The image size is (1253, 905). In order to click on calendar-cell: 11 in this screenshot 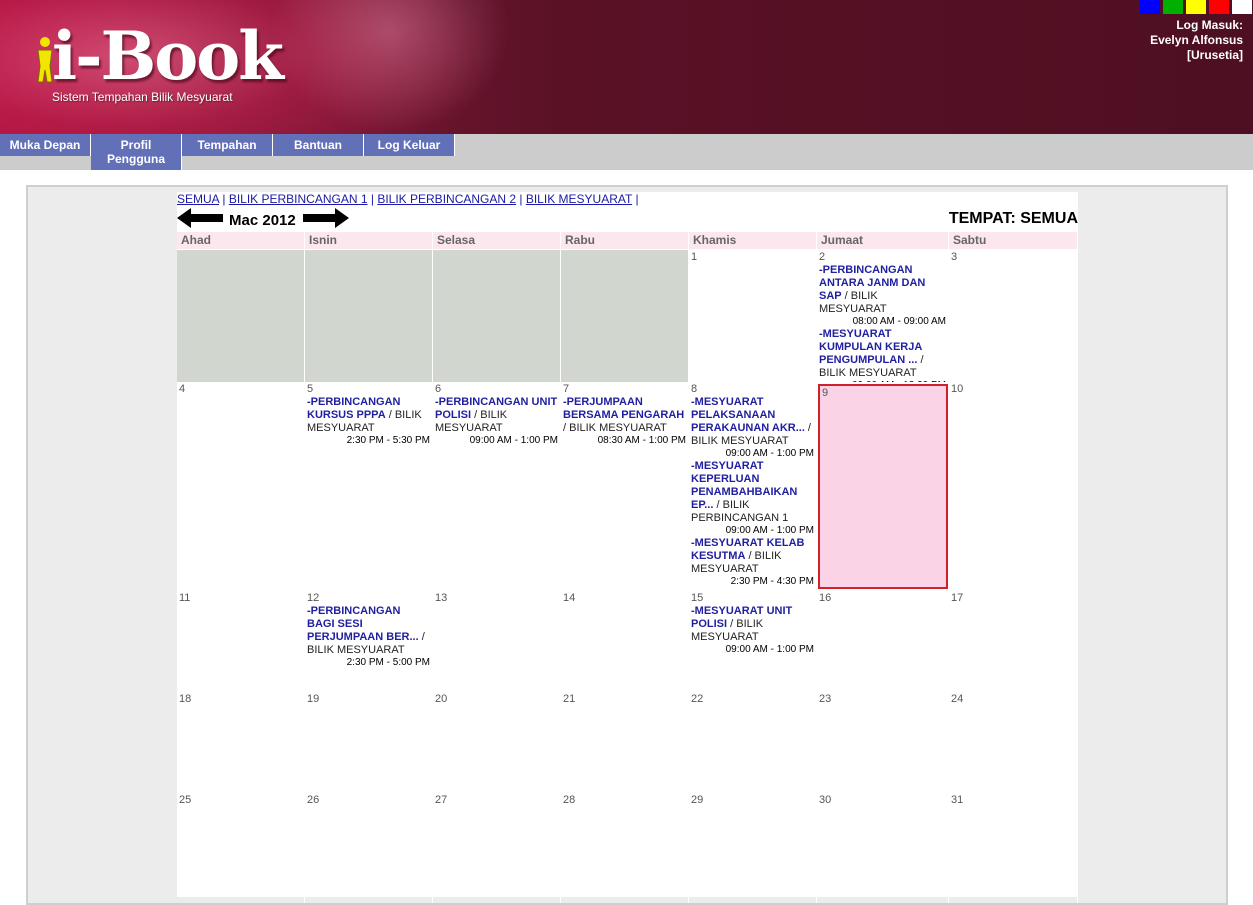, I will do `click(241, 641)`.